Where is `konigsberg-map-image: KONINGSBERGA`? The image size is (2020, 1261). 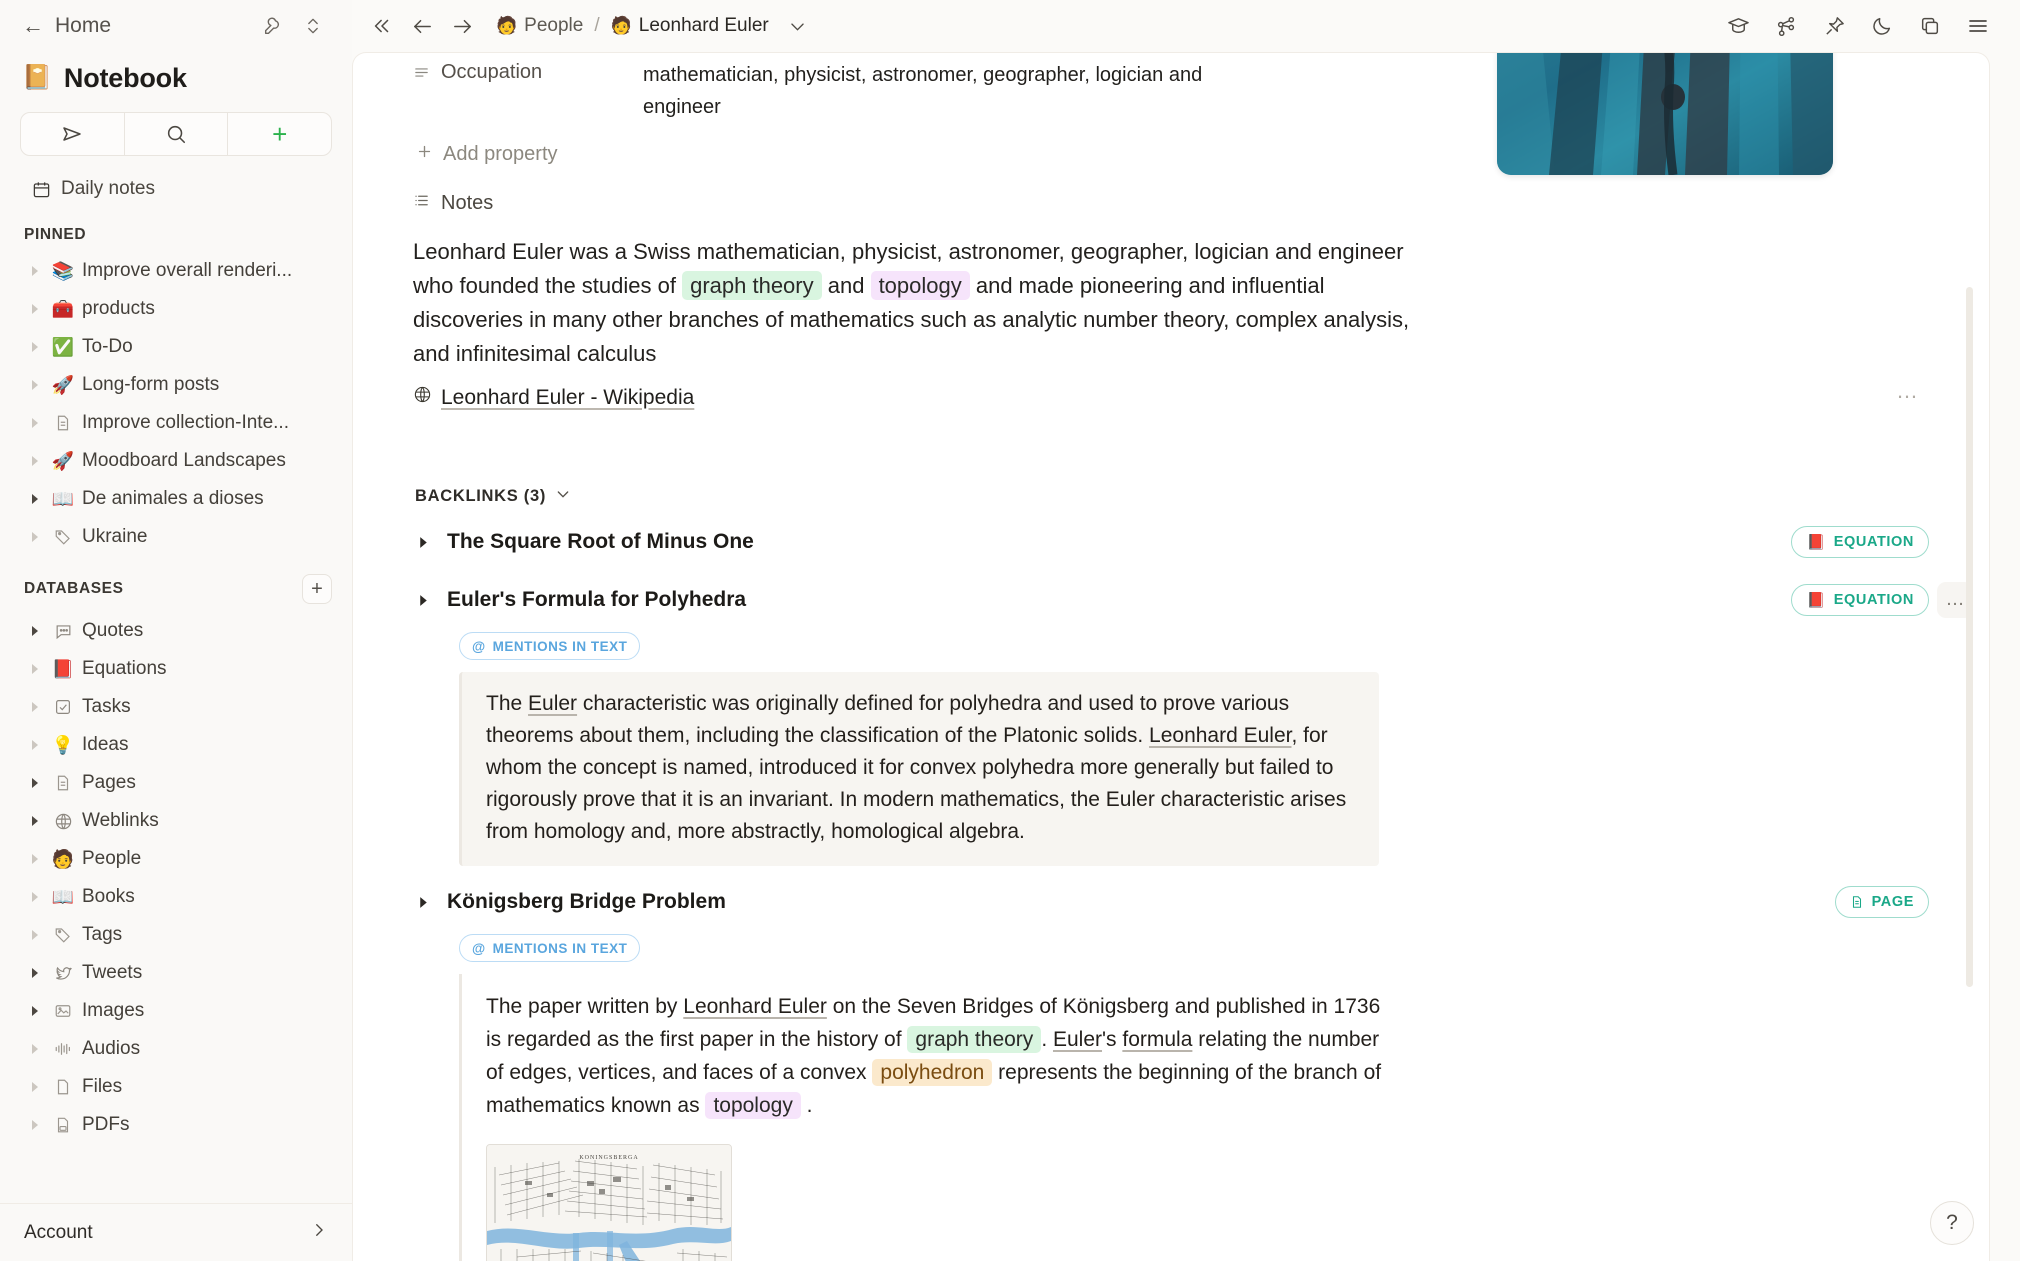 konigsberg-map-image: KONINGSBERGA is located at coordinates (609, 1202).